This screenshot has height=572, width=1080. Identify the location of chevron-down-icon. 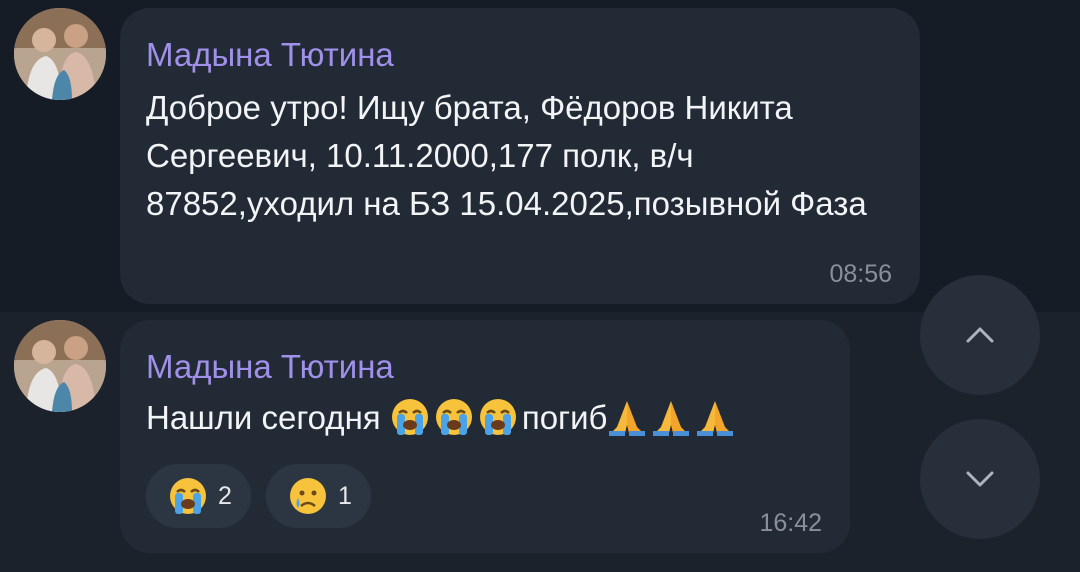
(980, 479).